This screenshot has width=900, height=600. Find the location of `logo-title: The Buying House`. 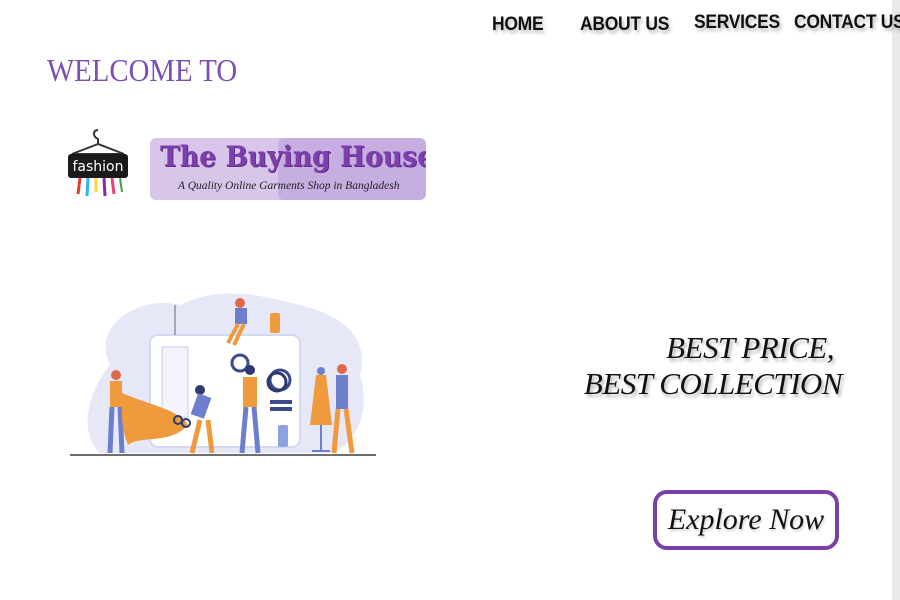

logo-title: The Buying House is located at coordinates (293, 156).